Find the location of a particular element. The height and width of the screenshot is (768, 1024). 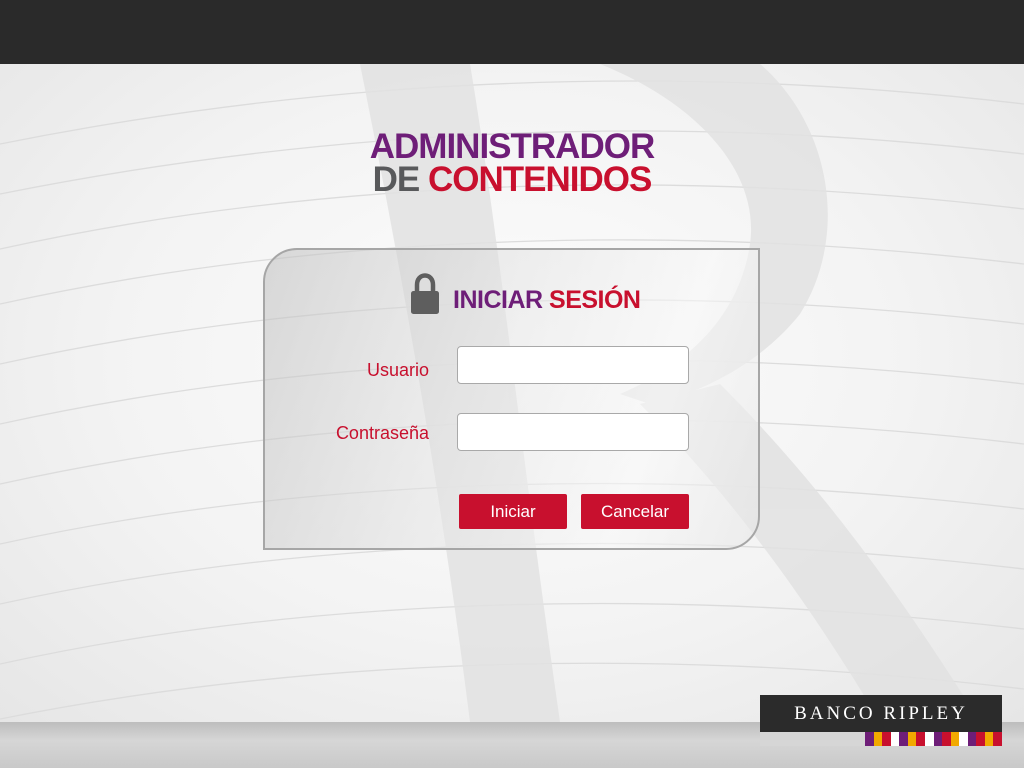

login-title-part1: INICIAR is located at coordinates (498, 300).